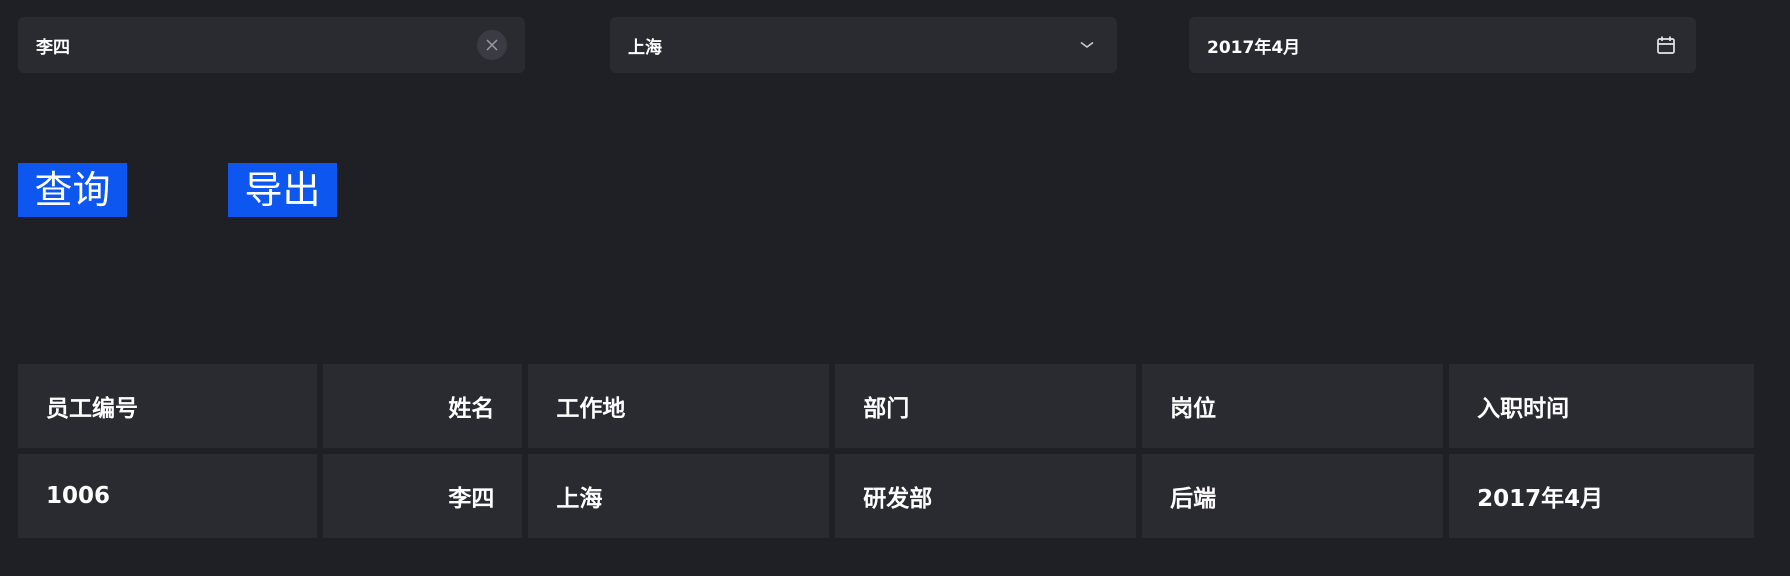 This screenshot has width=1790, height=576. Describe the element at coordinates (1442, 45) in the screenshot. I see `date-picker: 2017年4月` at that location.